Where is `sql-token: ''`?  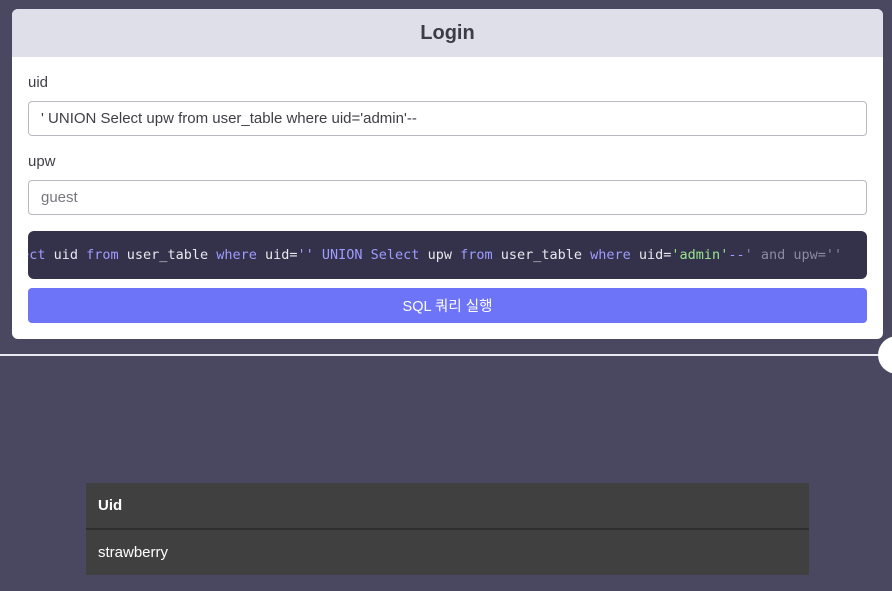
sql-token: '' is located at coordinates (305, 255).